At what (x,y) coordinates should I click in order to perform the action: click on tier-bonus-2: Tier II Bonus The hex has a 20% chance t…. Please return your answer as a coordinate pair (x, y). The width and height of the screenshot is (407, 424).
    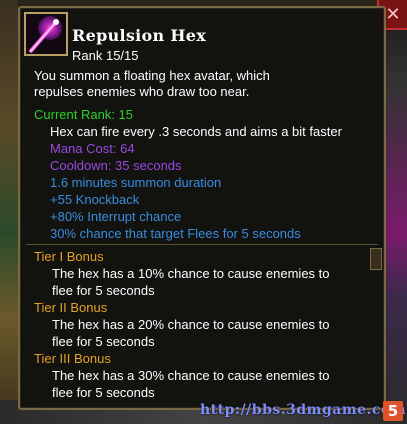
    Looking at the image, I should click on (206, 324).